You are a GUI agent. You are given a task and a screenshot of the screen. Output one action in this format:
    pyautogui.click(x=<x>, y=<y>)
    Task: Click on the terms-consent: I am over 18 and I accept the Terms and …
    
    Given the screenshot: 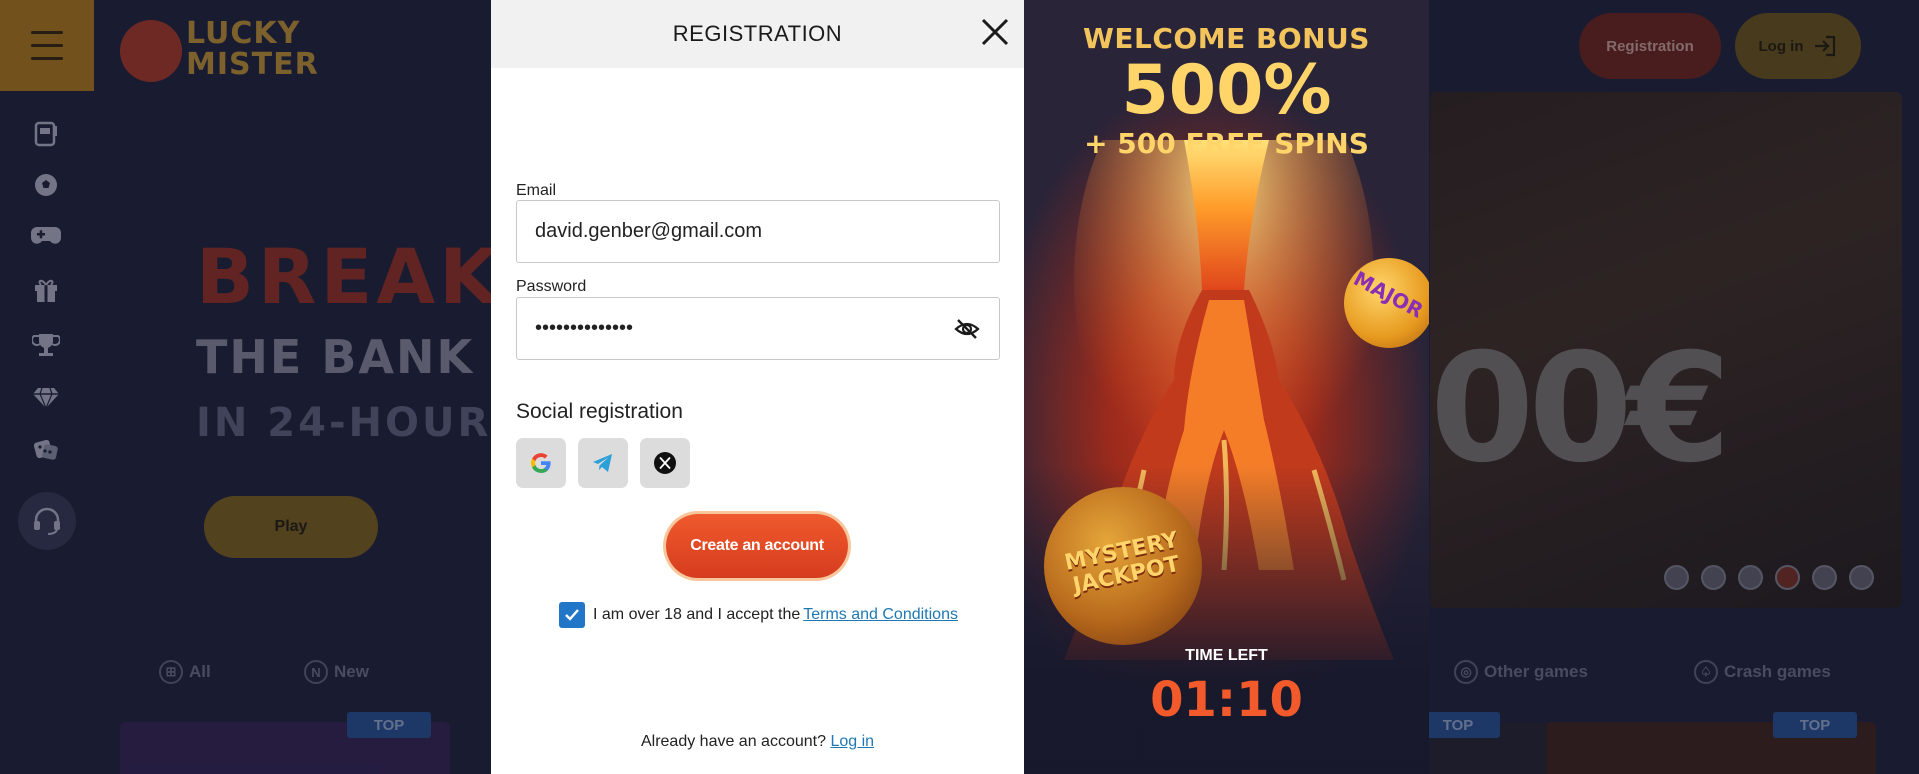 What is the action you would take?
    pyautogui.click(x=758, y=615)
    